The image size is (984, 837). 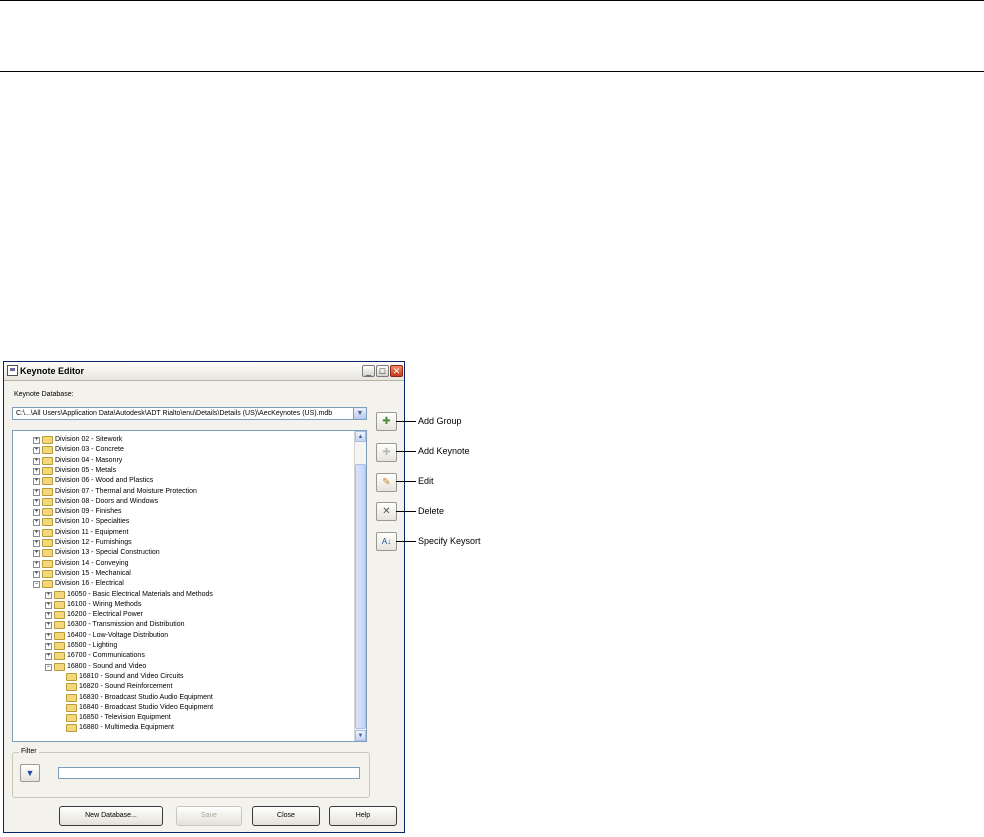 I want to click on header-rule, so click(x=492, y=71).